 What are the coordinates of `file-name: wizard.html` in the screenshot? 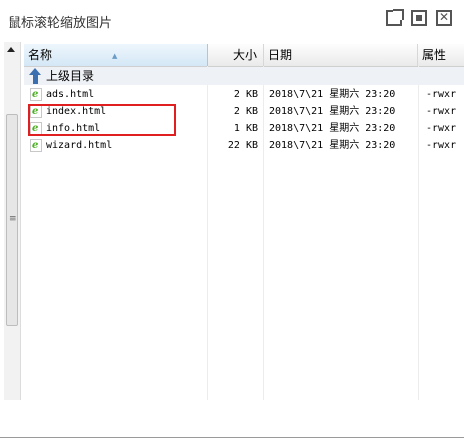 It's located at (79, 145).